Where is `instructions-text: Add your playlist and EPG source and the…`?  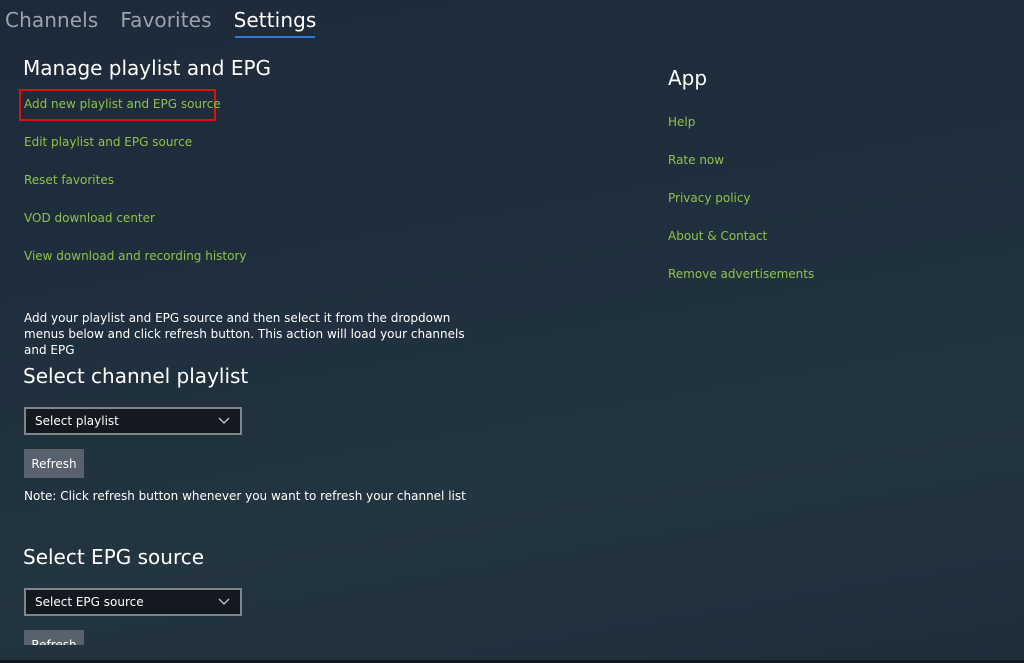
instructions-text: Add your playlist and EPG source and the… is located at coordinates (244, 334).